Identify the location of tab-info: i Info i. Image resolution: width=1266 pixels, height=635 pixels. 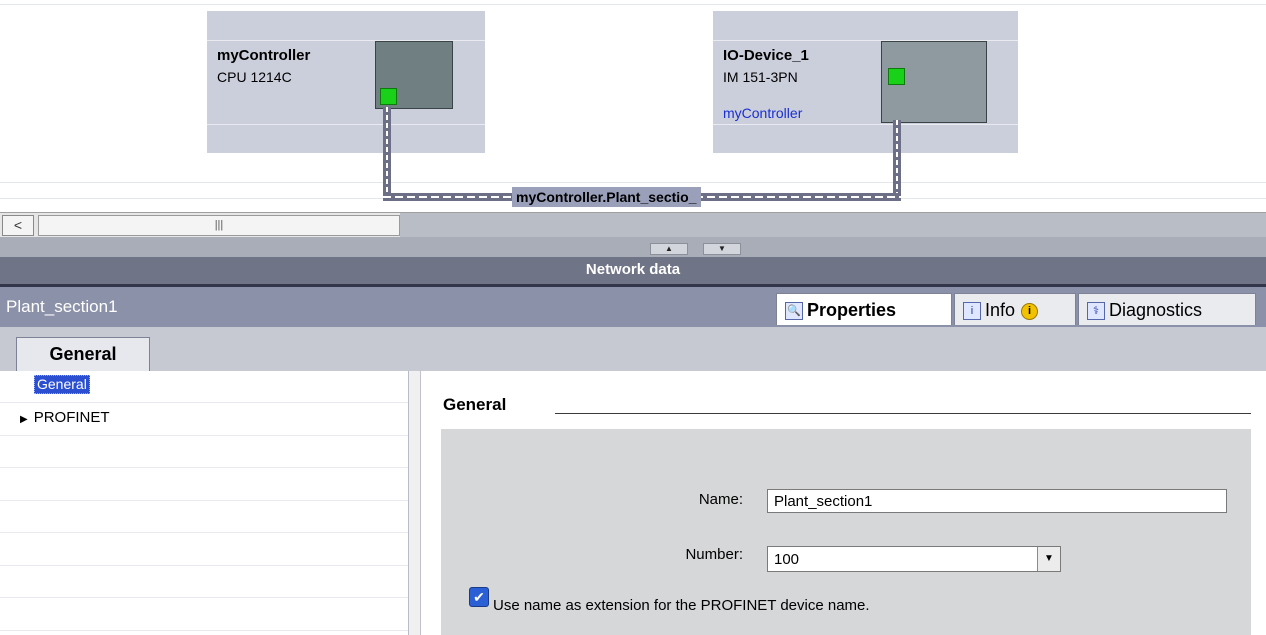
(1015, 309).